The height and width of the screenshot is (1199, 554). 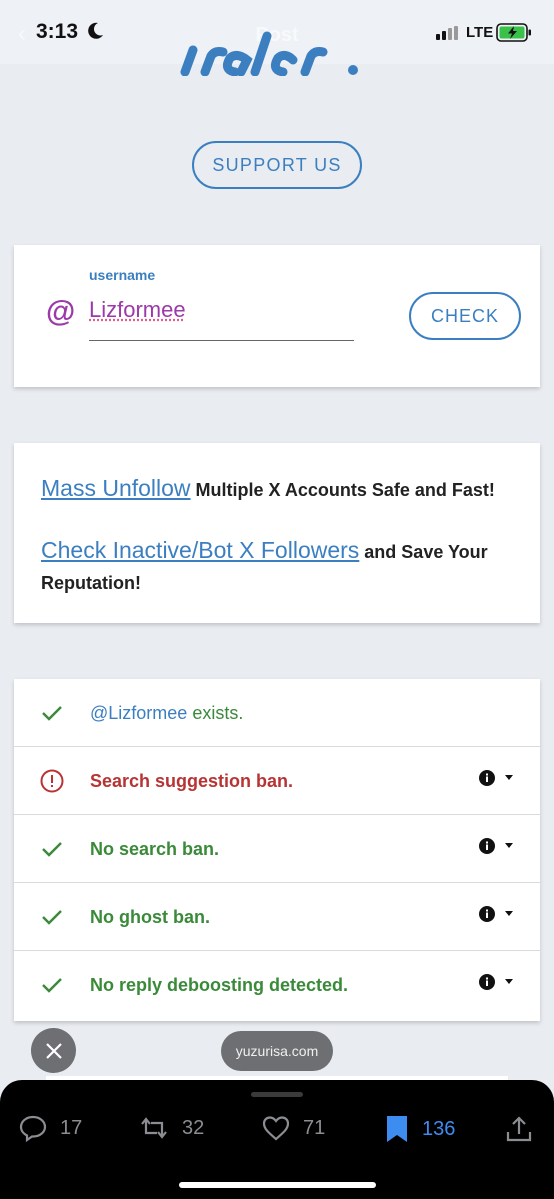 What do you see at coordinates (293, 1128) in the screenshot?
I see `like-button: 71` at bounding box center [293, 1128].